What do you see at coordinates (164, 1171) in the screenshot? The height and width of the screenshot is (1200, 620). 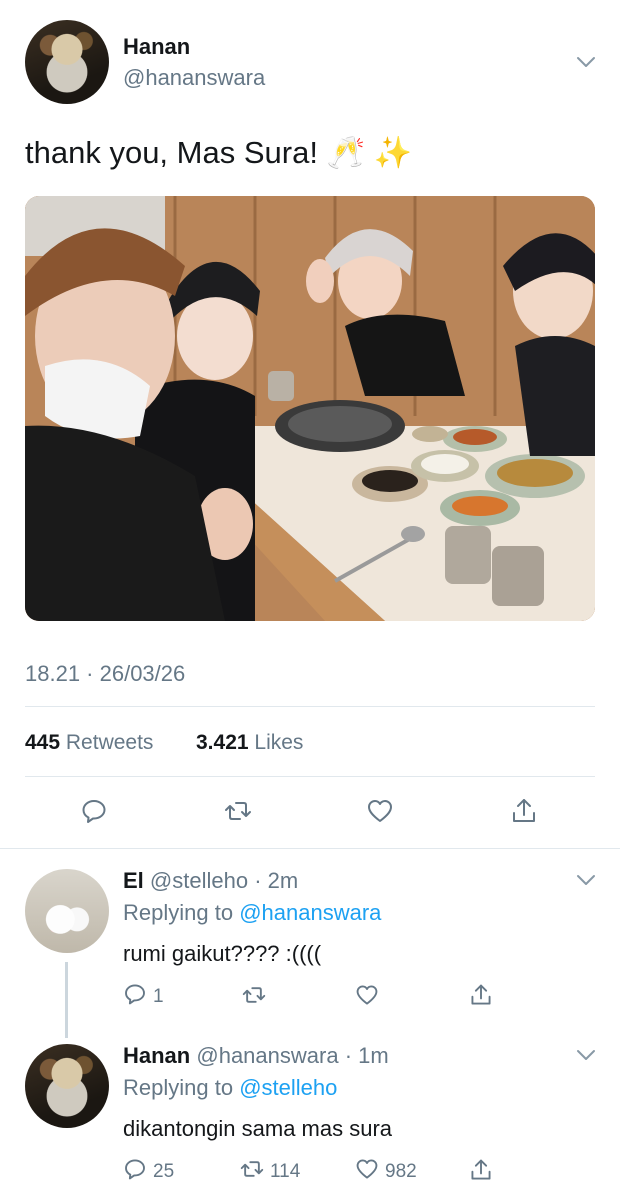 I see `reply-count: 25` at bounding box center [164, 1171].